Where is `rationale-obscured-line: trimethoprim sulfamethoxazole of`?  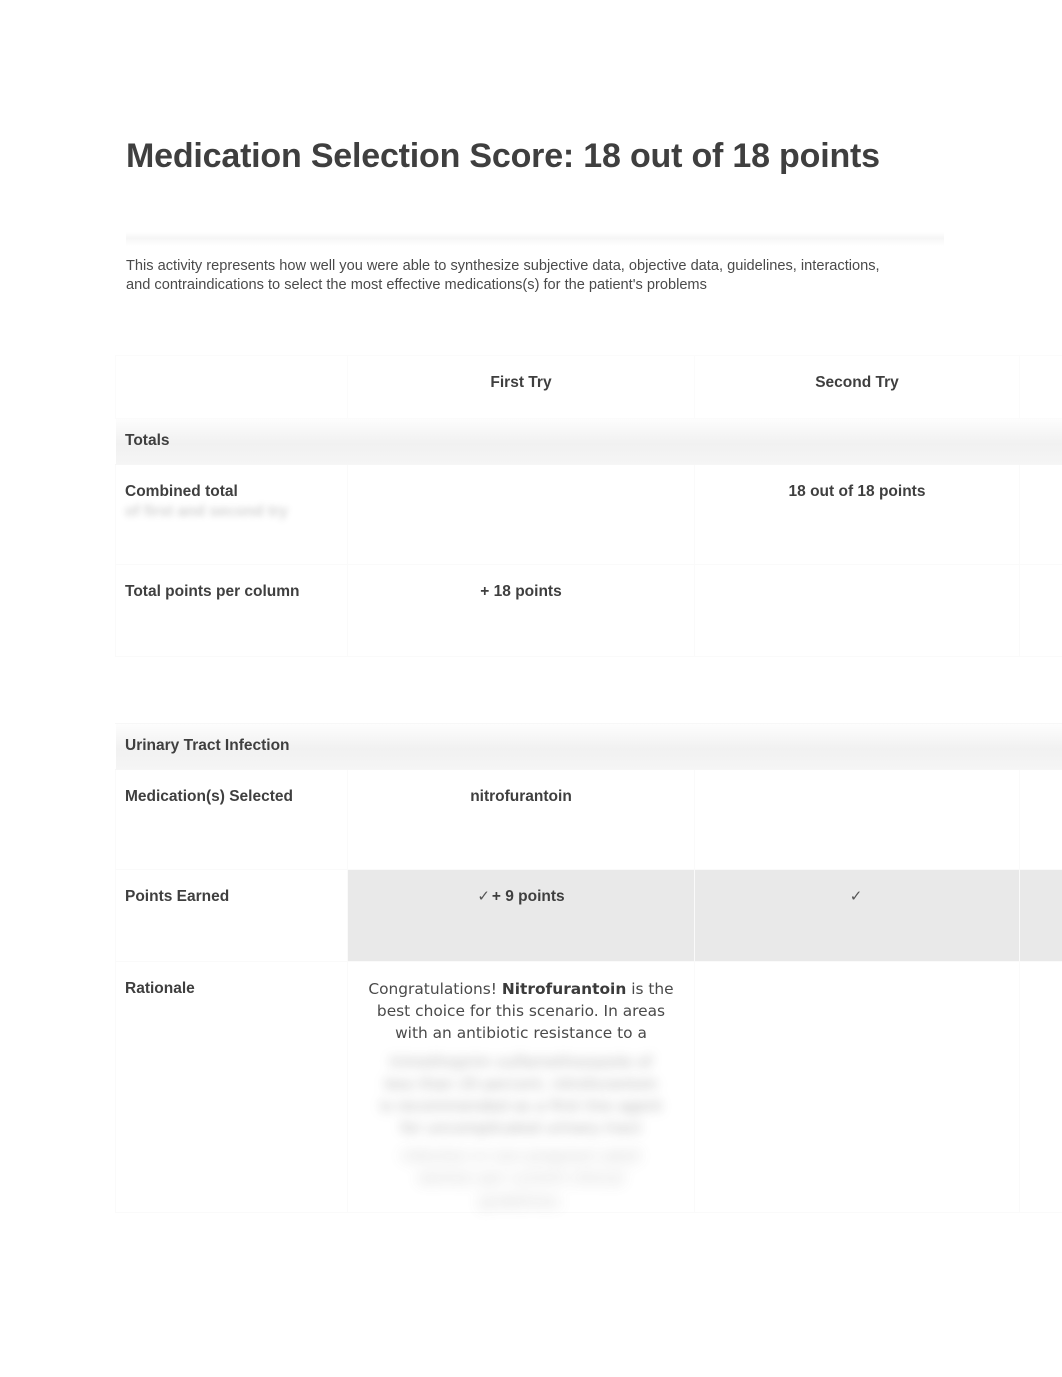 rationale-obscured-line: trimethoprim sulfamethoxazole of is located at coordinates (521, 1061).